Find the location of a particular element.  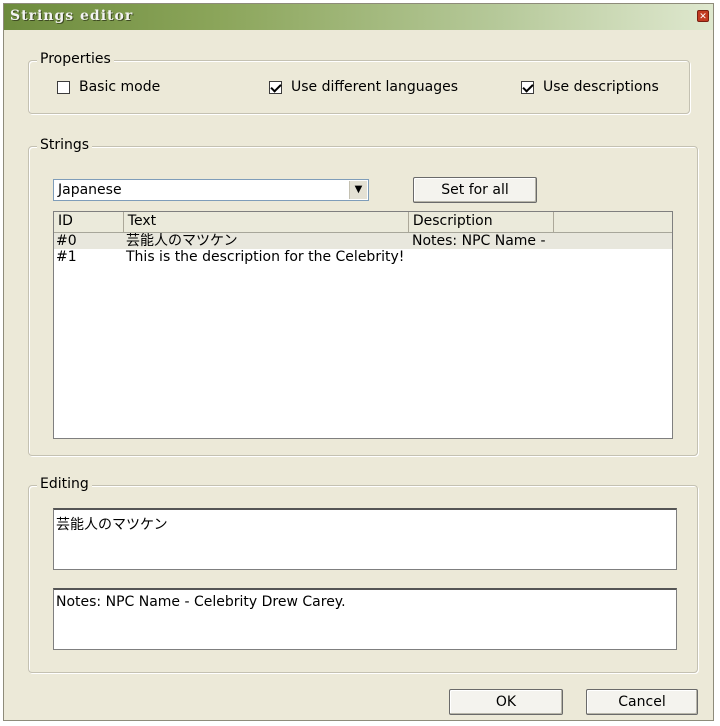

row-id: #1 is located at coordinates (66, 257).